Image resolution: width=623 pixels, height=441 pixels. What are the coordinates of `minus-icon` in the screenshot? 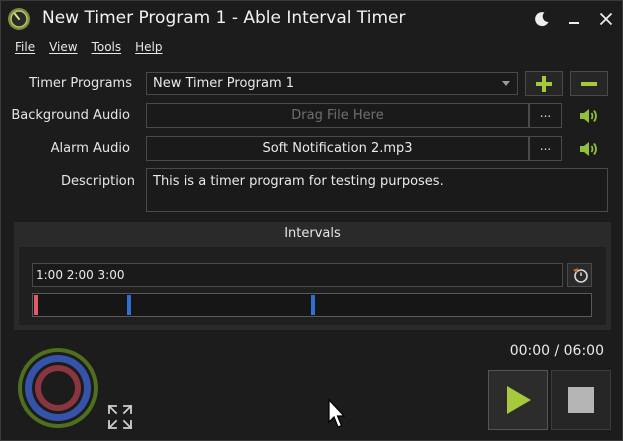 It's located at (589, 83).